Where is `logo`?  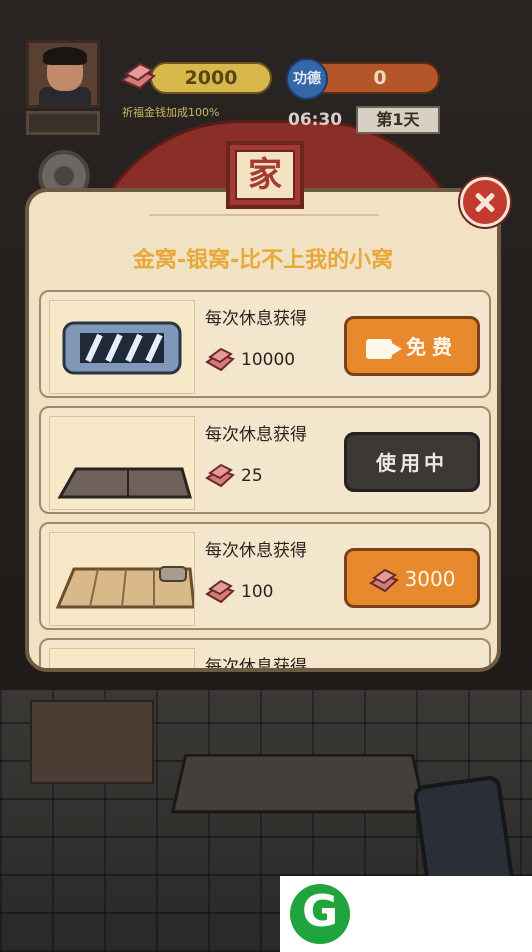 logo is located at coordinates (320, 914).